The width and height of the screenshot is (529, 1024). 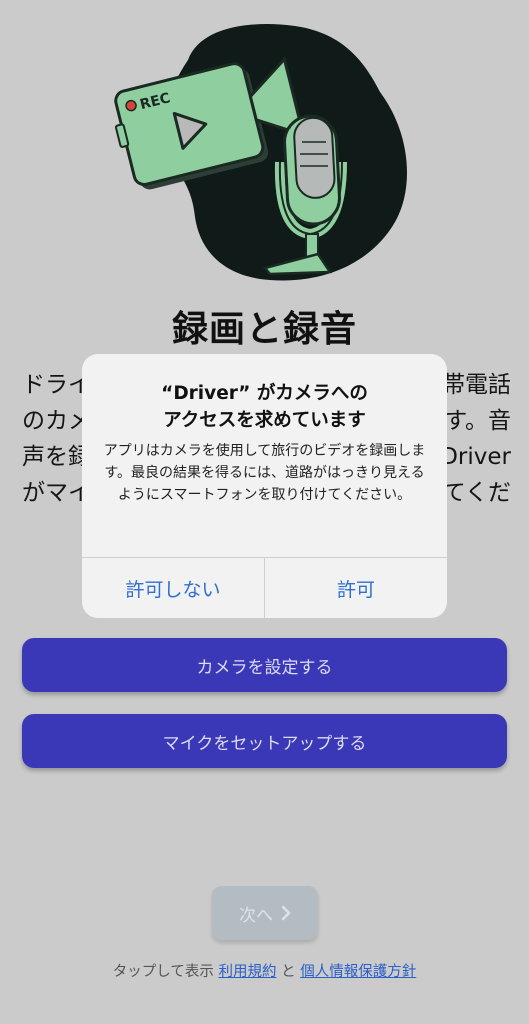 What do you see at coordinates (256, 915) in the screenshot?
I see `next-button-label: 次へ` at bounding box center [256, 915].